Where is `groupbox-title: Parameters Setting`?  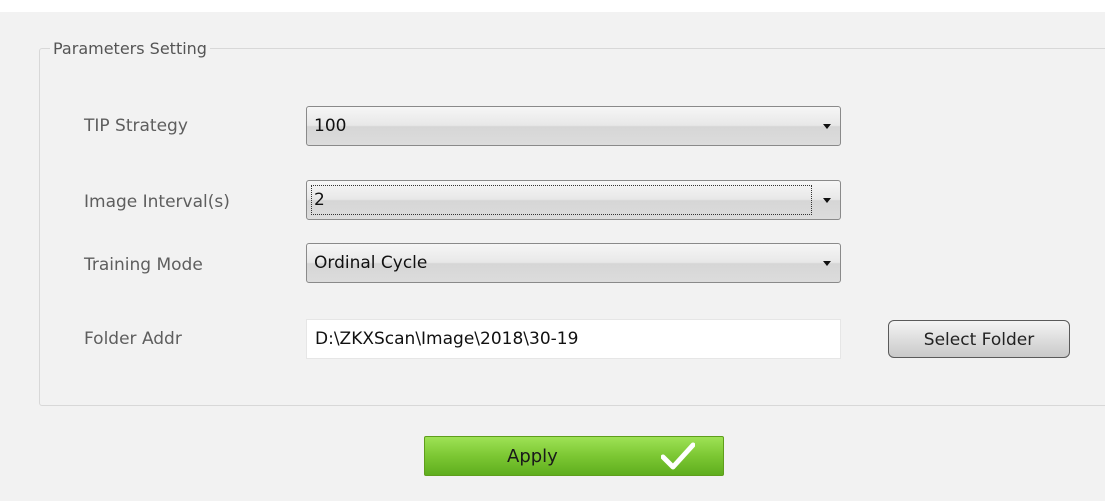 groupbox-title: Parameters Setting is located at coordinates (130, 49).